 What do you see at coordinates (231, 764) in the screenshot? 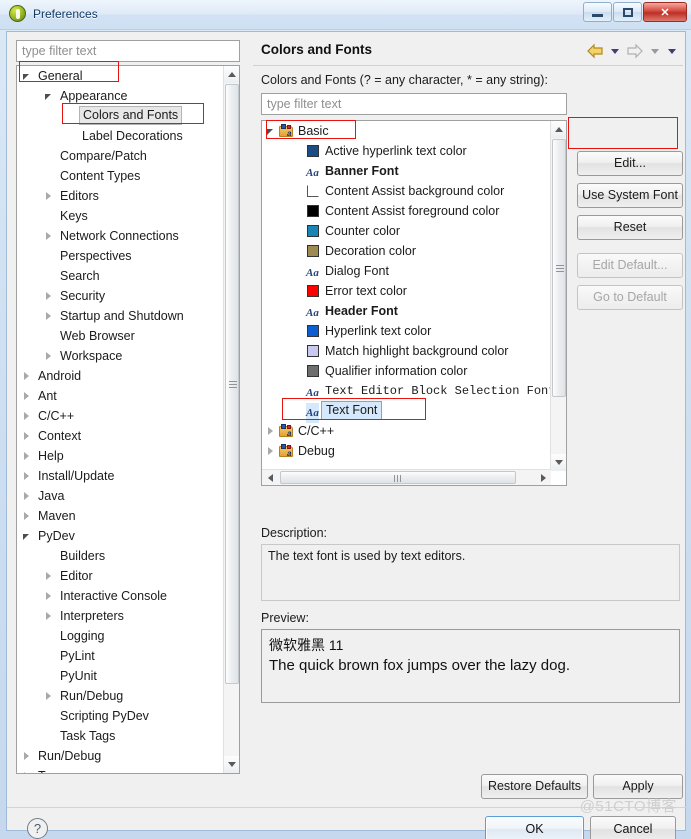
I see `scroll-down-icon` at bounding box center [231, 764].